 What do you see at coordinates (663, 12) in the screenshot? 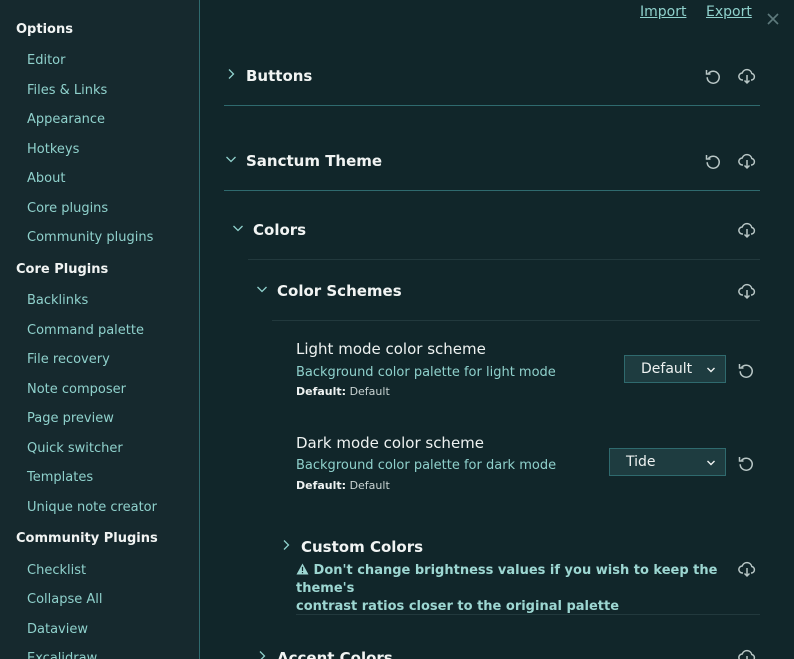
I see `import-link: Import` at bounding box center [663, 12].